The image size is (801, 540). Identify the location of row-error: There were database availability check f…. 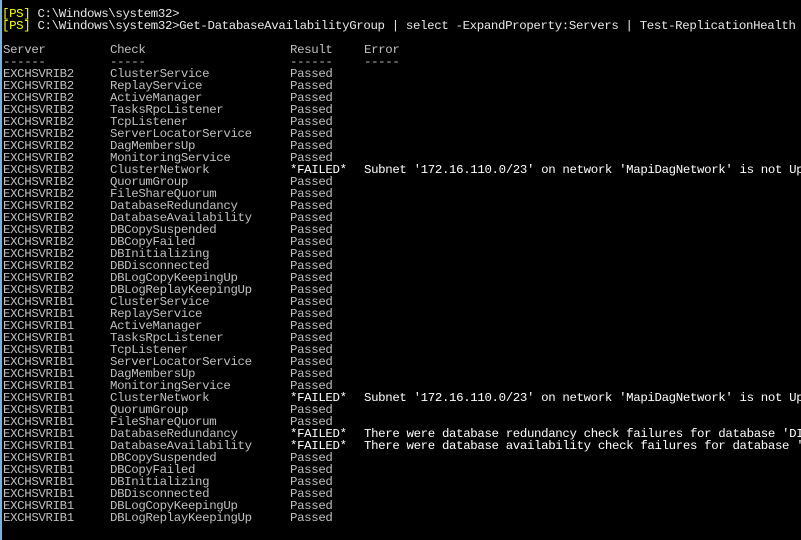
(582, 446).